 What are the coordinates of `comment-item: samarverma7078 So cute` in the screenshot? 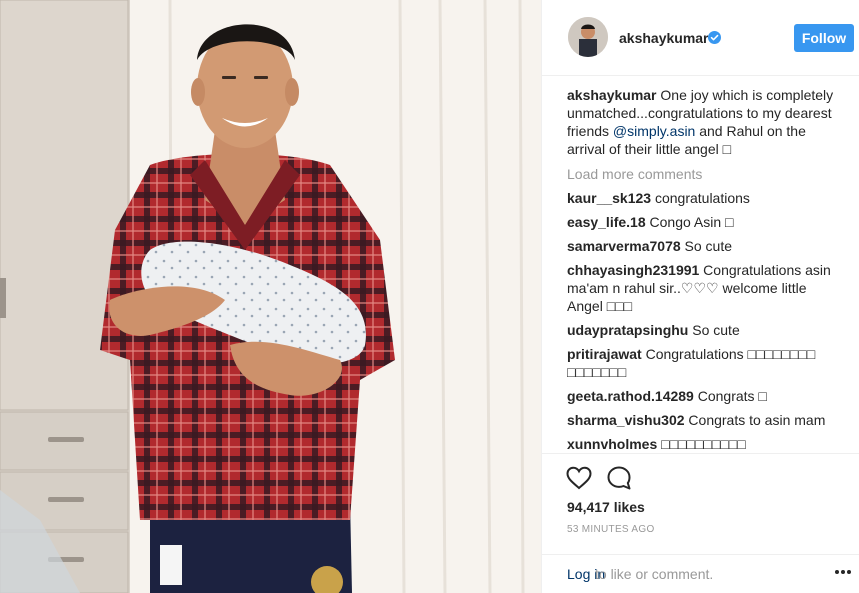 It's located at (704, 246).